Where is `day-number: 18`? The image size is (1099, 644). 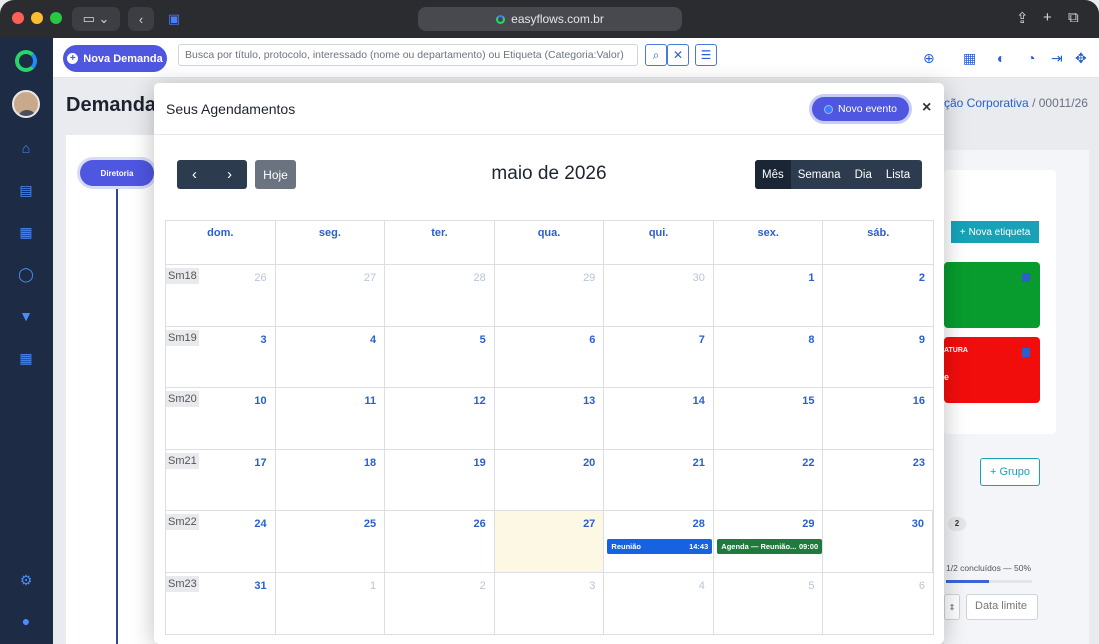 day-number: 18 is located at coordinates (370, 463).